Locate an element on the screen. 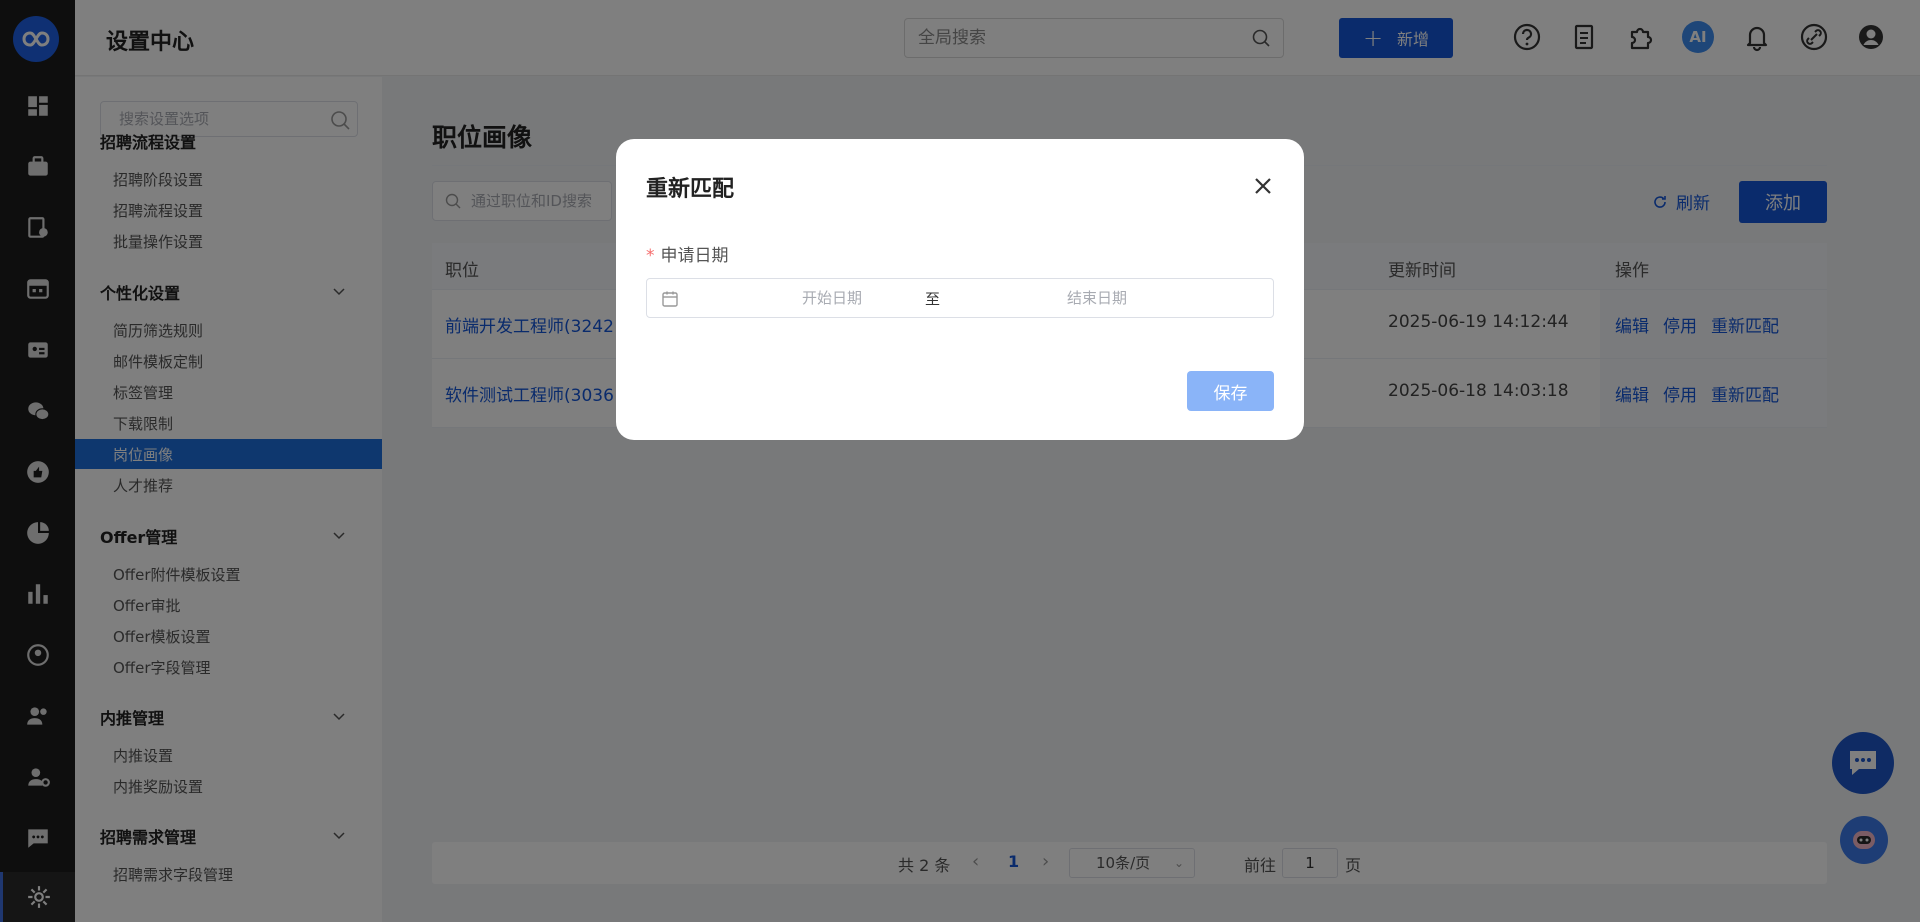  rematch-dialog: 重新匹配 *申请日期 至 保存 is located at coordinates (960, 289).